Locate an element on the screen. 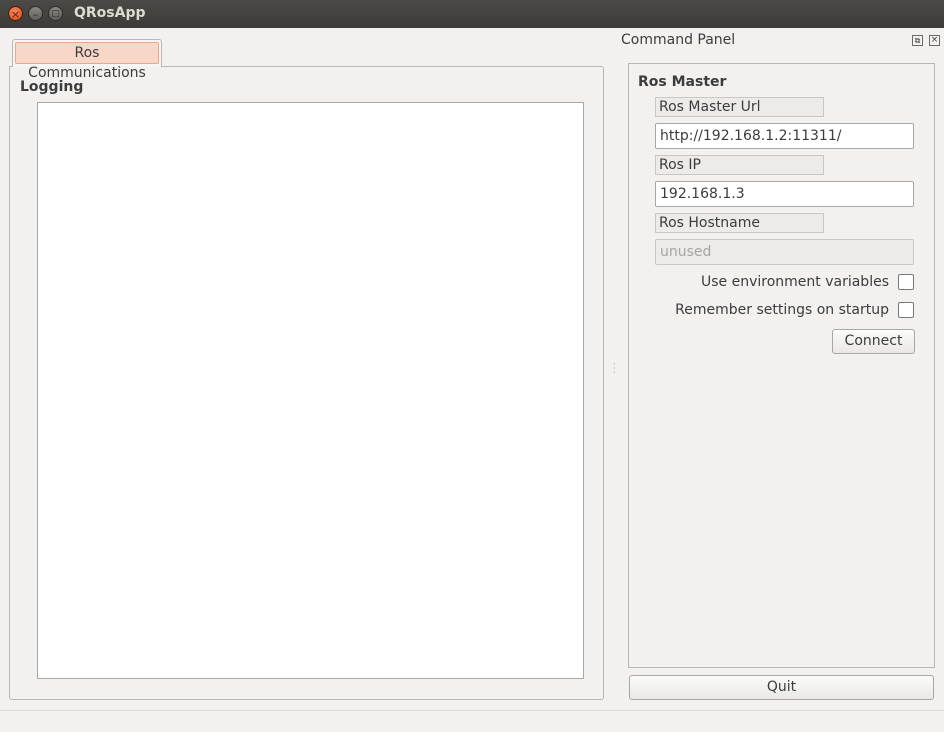 The image size is (944, 732). ros-ip-label: Ros IP is located at coordinates (739, 165).